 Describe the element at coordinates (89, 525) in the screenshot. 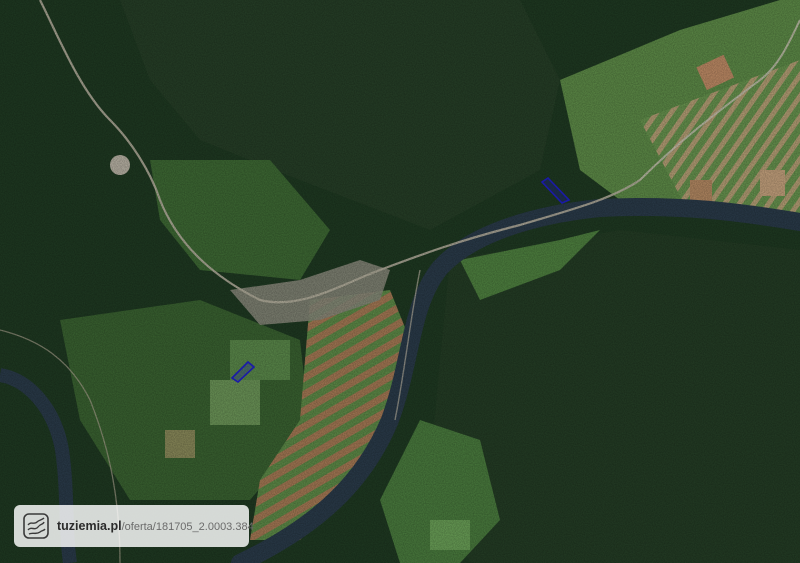

I see `attribution-domain: tuziemia.pl` at that location.